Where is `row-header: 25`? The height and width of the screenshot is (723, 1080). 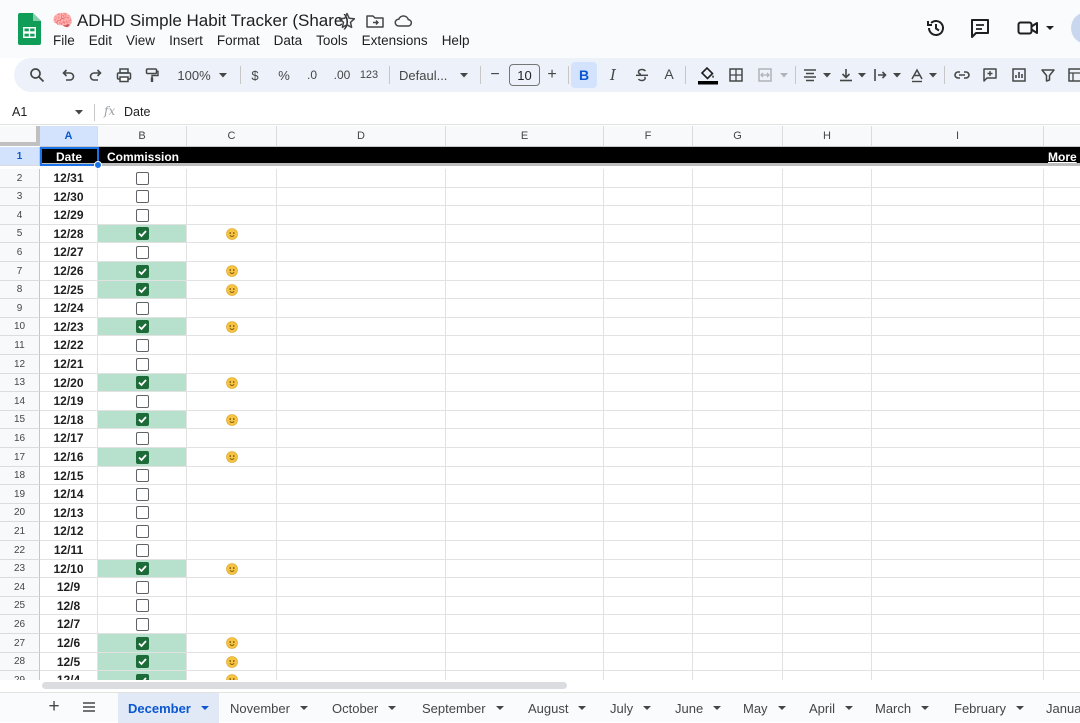
row-header: 25 is located at coordinates (20, 606).